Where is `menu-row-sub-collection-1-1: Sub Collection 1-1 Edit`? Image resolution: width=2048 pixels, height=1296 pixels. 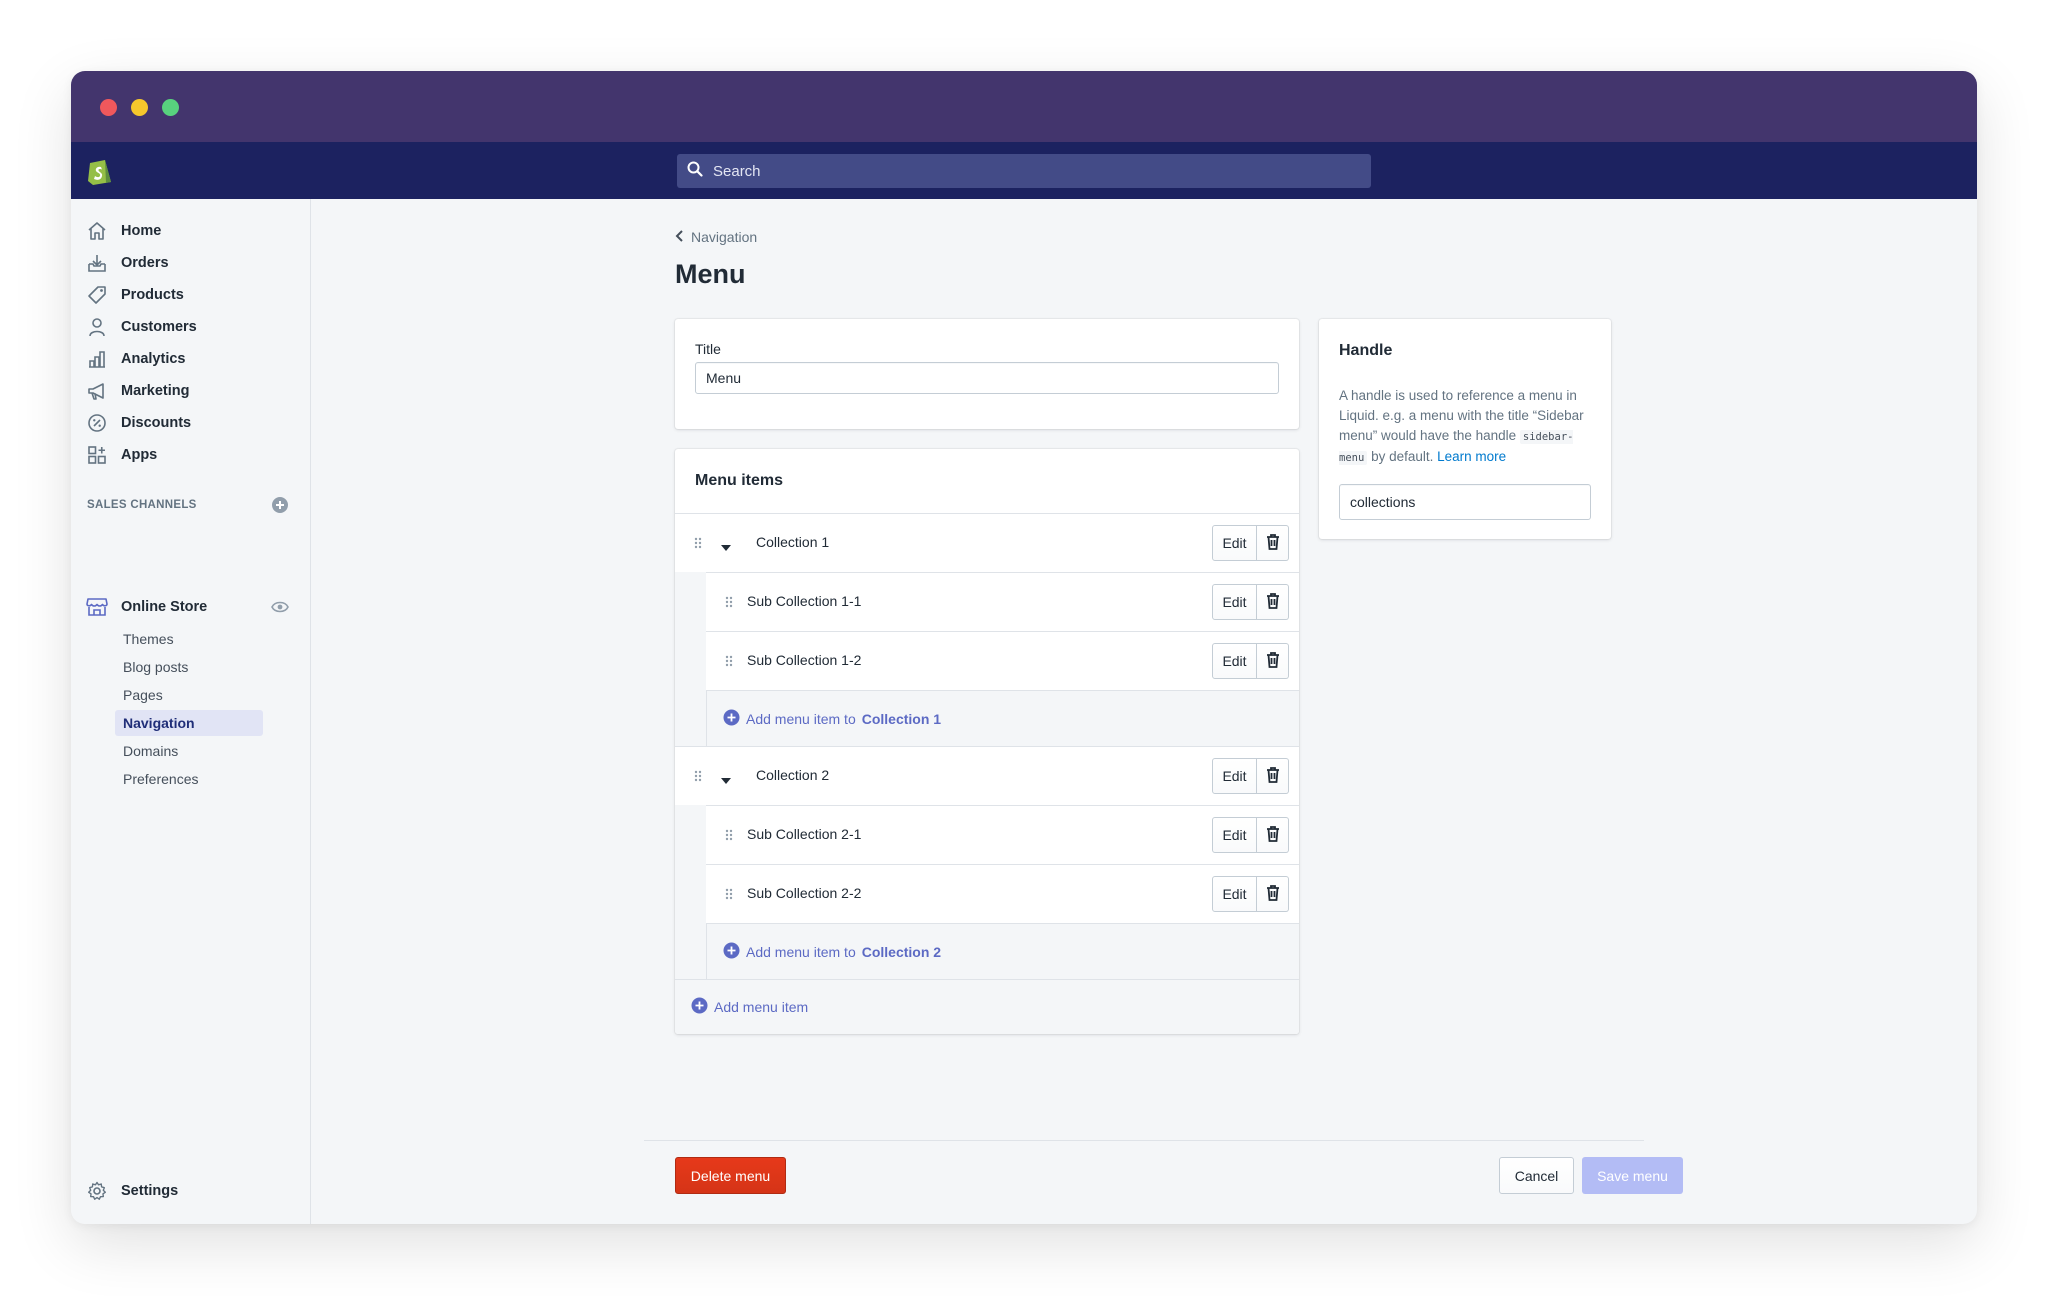
menu-row-sub-collection-1-1: Sub Collection 1-1 Edit is located at coordinates (1002, 601).